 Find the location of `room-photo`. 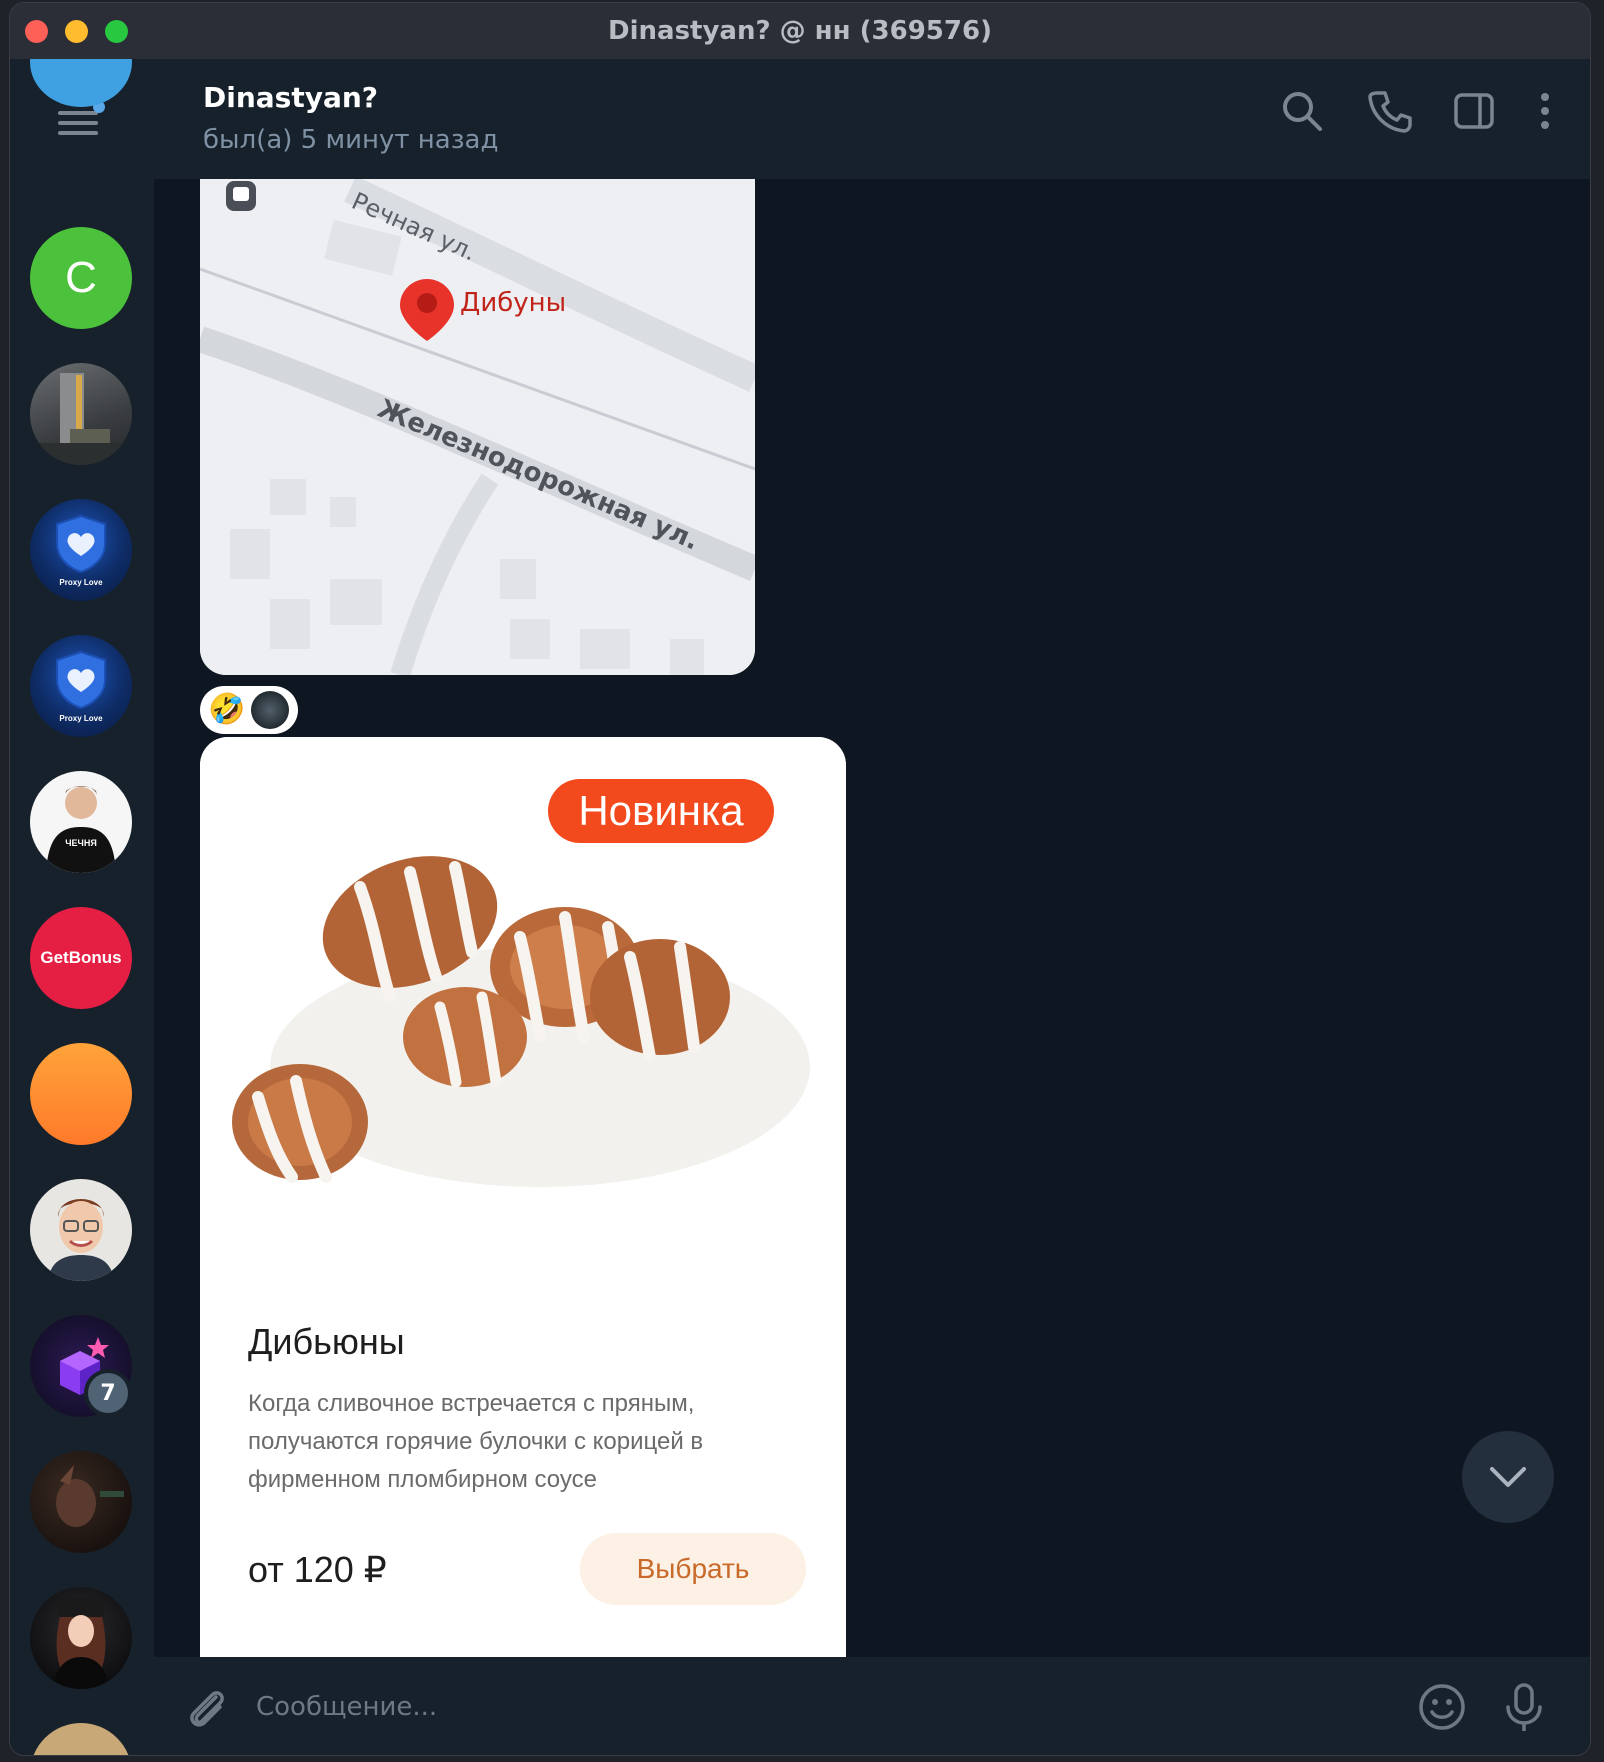

room-photo is located at coordinates (81, 419).